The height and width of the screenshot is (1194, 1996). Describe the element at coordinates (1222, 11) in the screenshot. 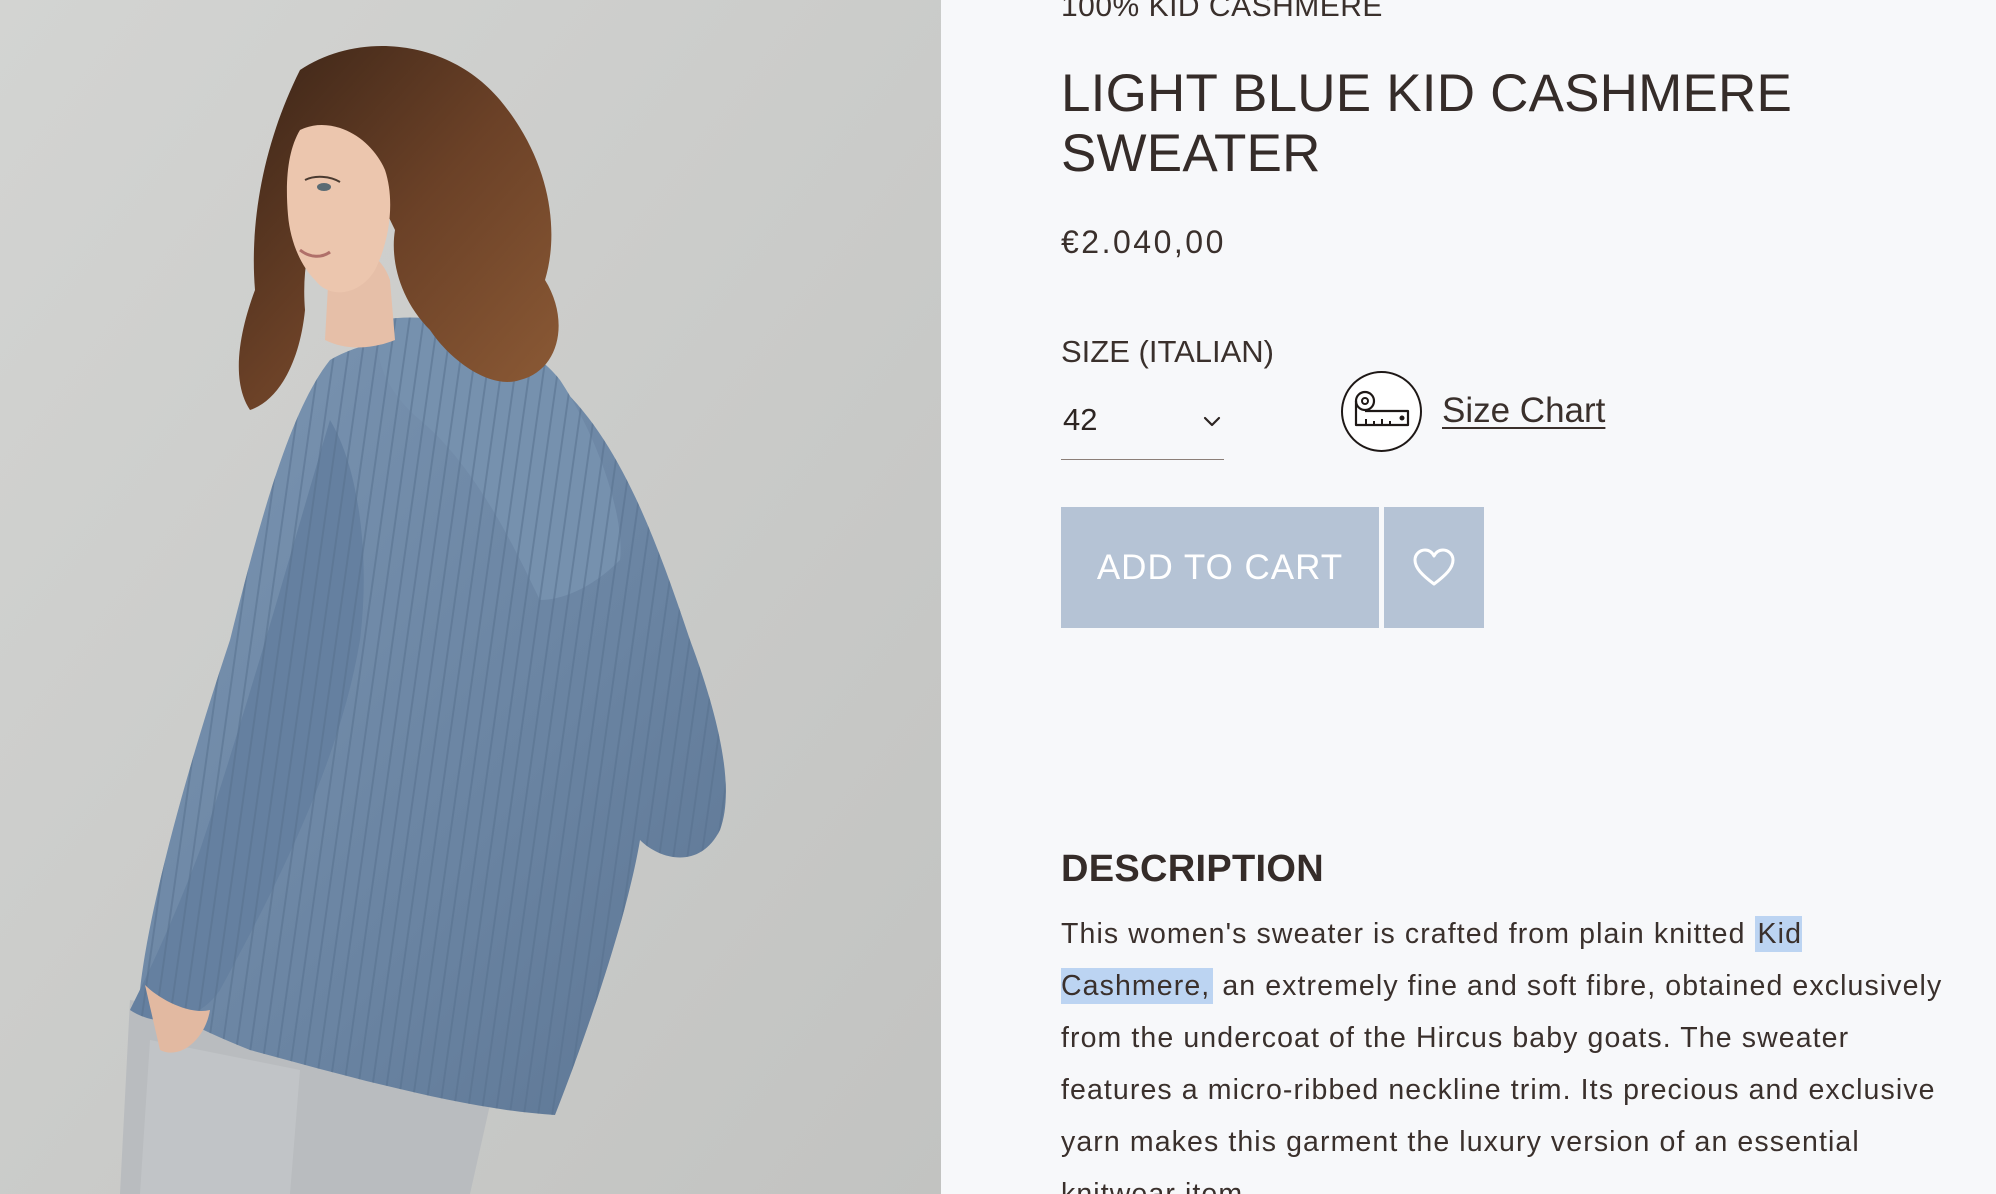

I see `product-material: 100% KID CASHMERE` at that location.